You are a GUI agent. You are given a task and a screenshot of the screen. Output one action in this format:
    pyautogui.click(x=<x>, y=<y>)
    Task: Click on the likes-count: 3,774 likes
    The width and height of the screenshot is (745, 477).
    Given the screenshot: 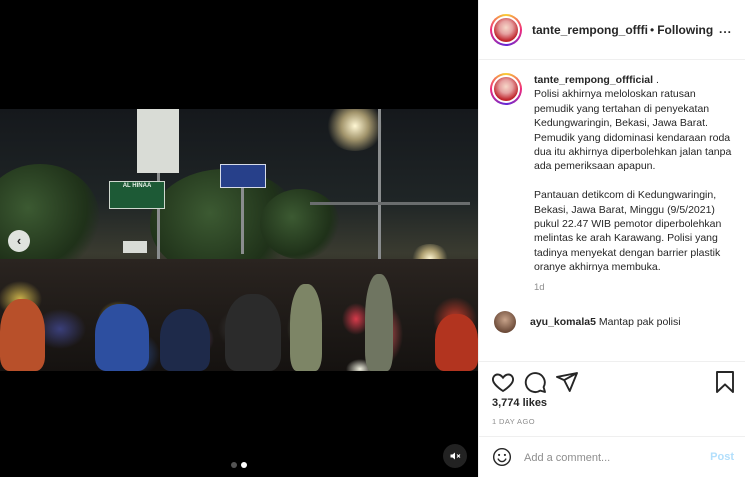 What is the action you would take?
    pyautogui.click(x=519, y=403)
    